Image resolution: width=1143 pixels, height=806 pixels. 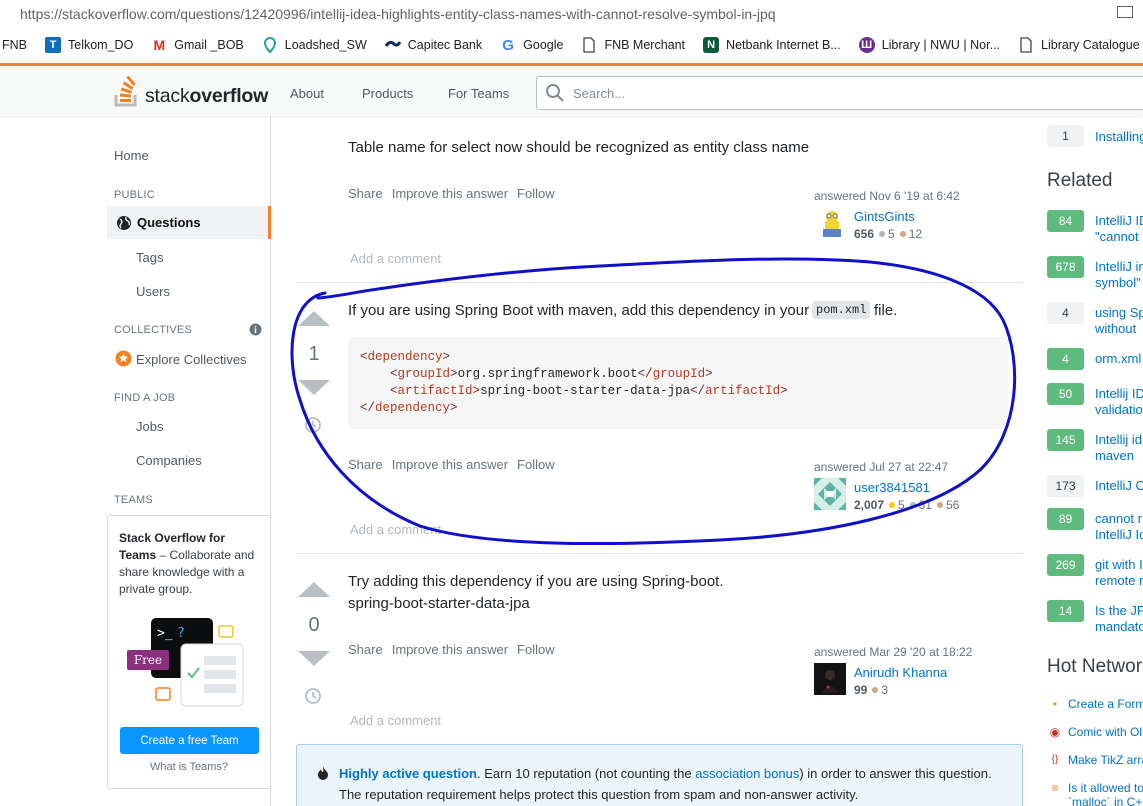 I want to click on stack-logo-icon, so click(x=125, y=91).